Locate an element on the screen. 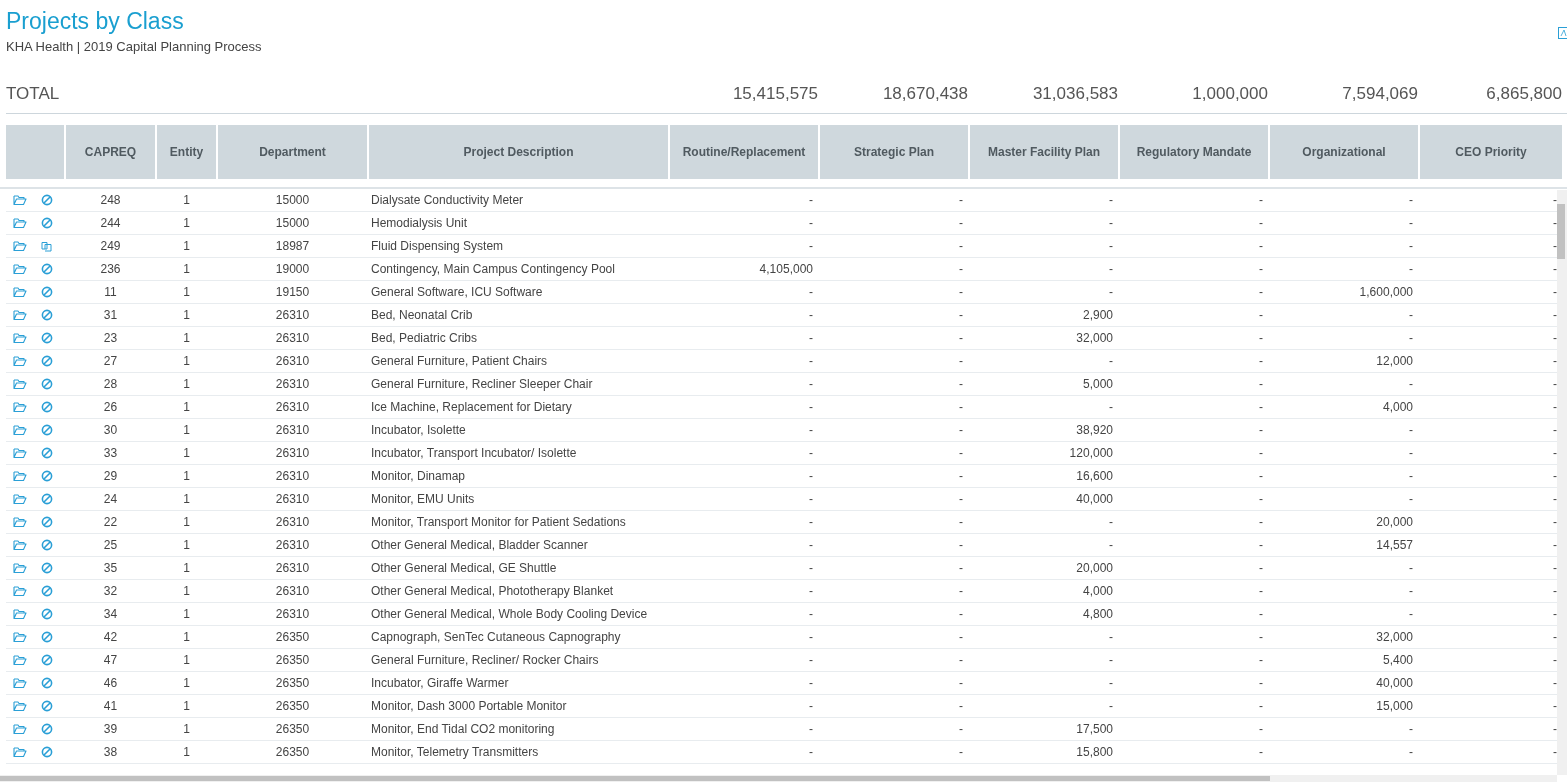  column-header: Organizational is located at coordinates (1344, 152).